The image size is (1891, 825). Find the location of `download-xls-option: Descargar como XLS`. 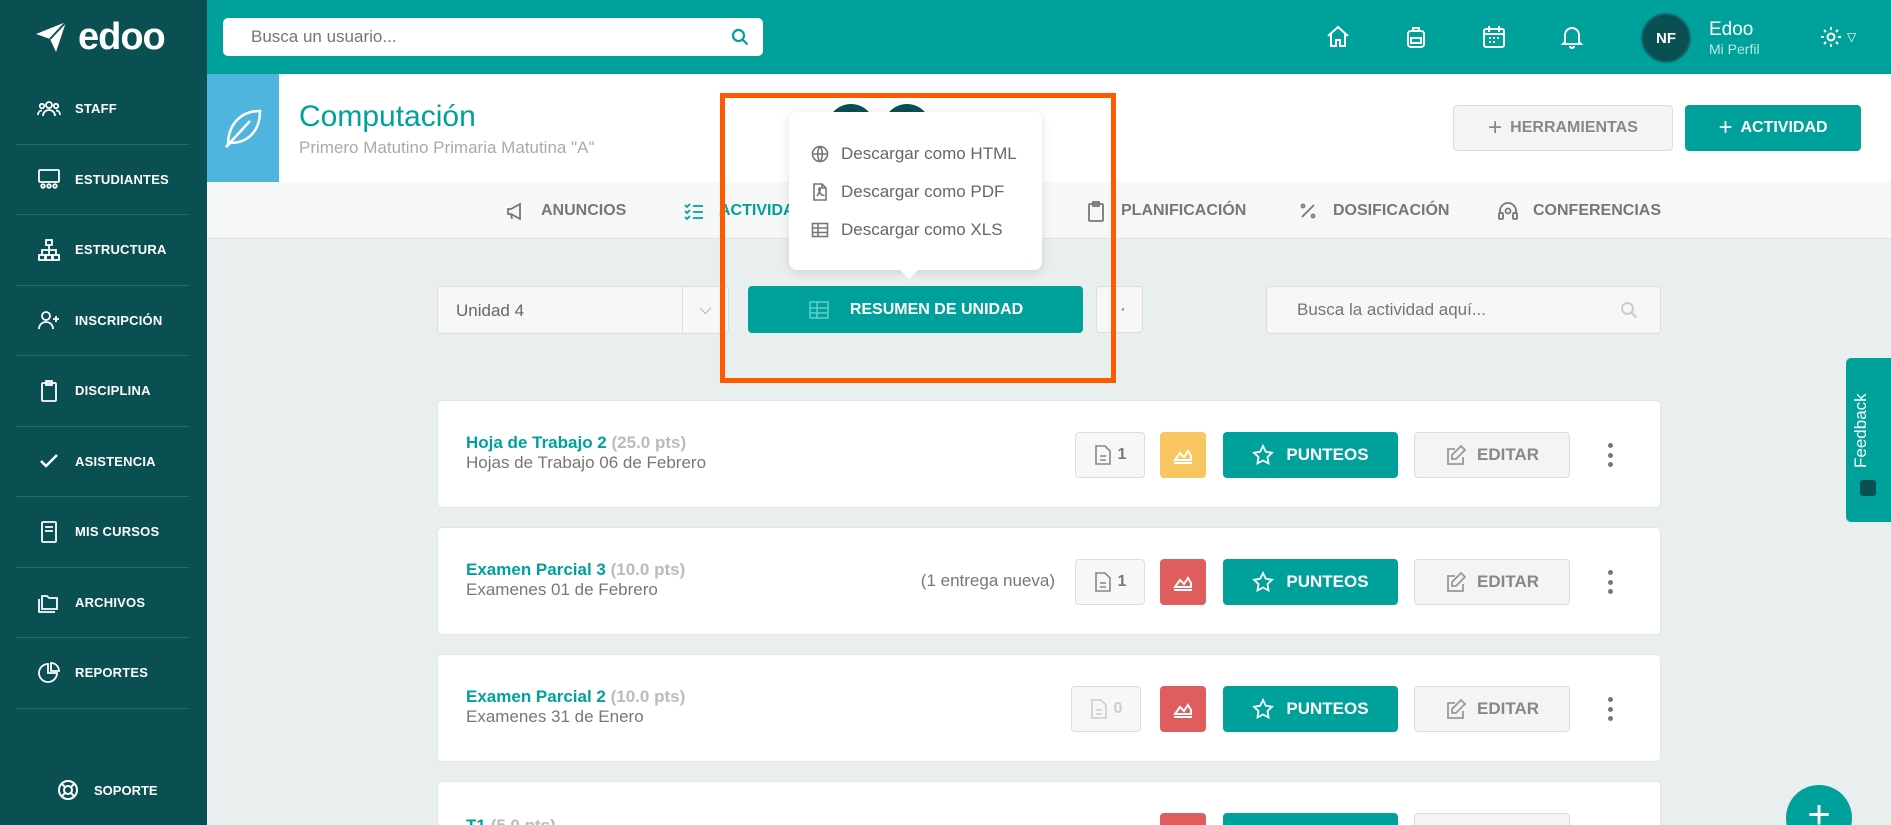

download-xls-option: Descargar como XLS is located at coordinates (907, 230).